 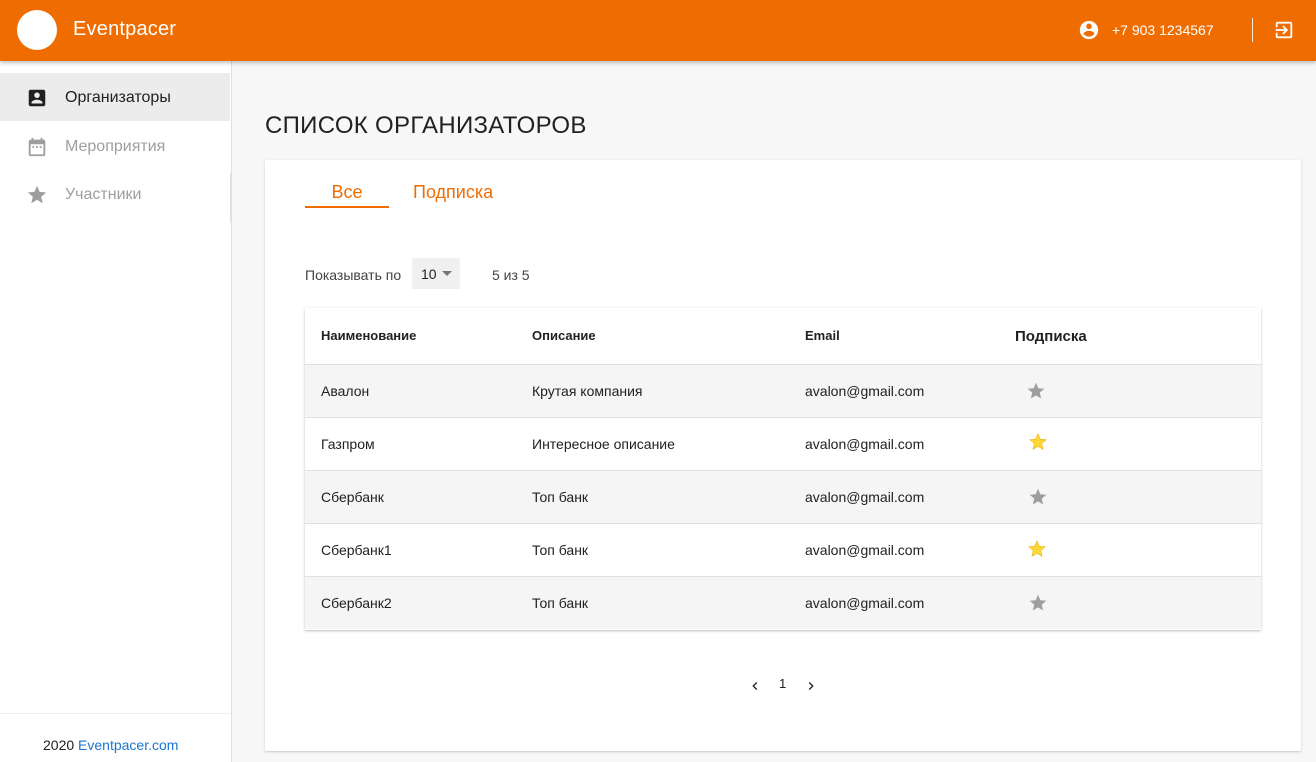 What do you see at coordinates (115, 713) in the screenshot?
I see `footer-divider` at bounding box center [115, 713].